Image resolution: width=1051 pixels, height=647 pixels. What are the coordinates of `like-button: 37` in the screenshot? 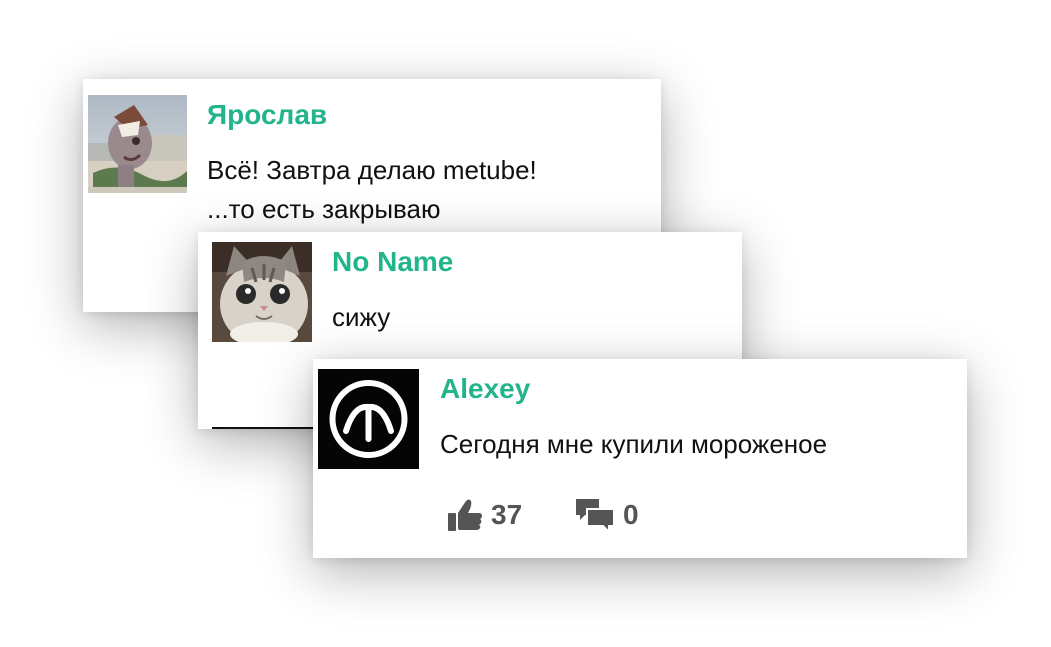 It's located at (484, 515).